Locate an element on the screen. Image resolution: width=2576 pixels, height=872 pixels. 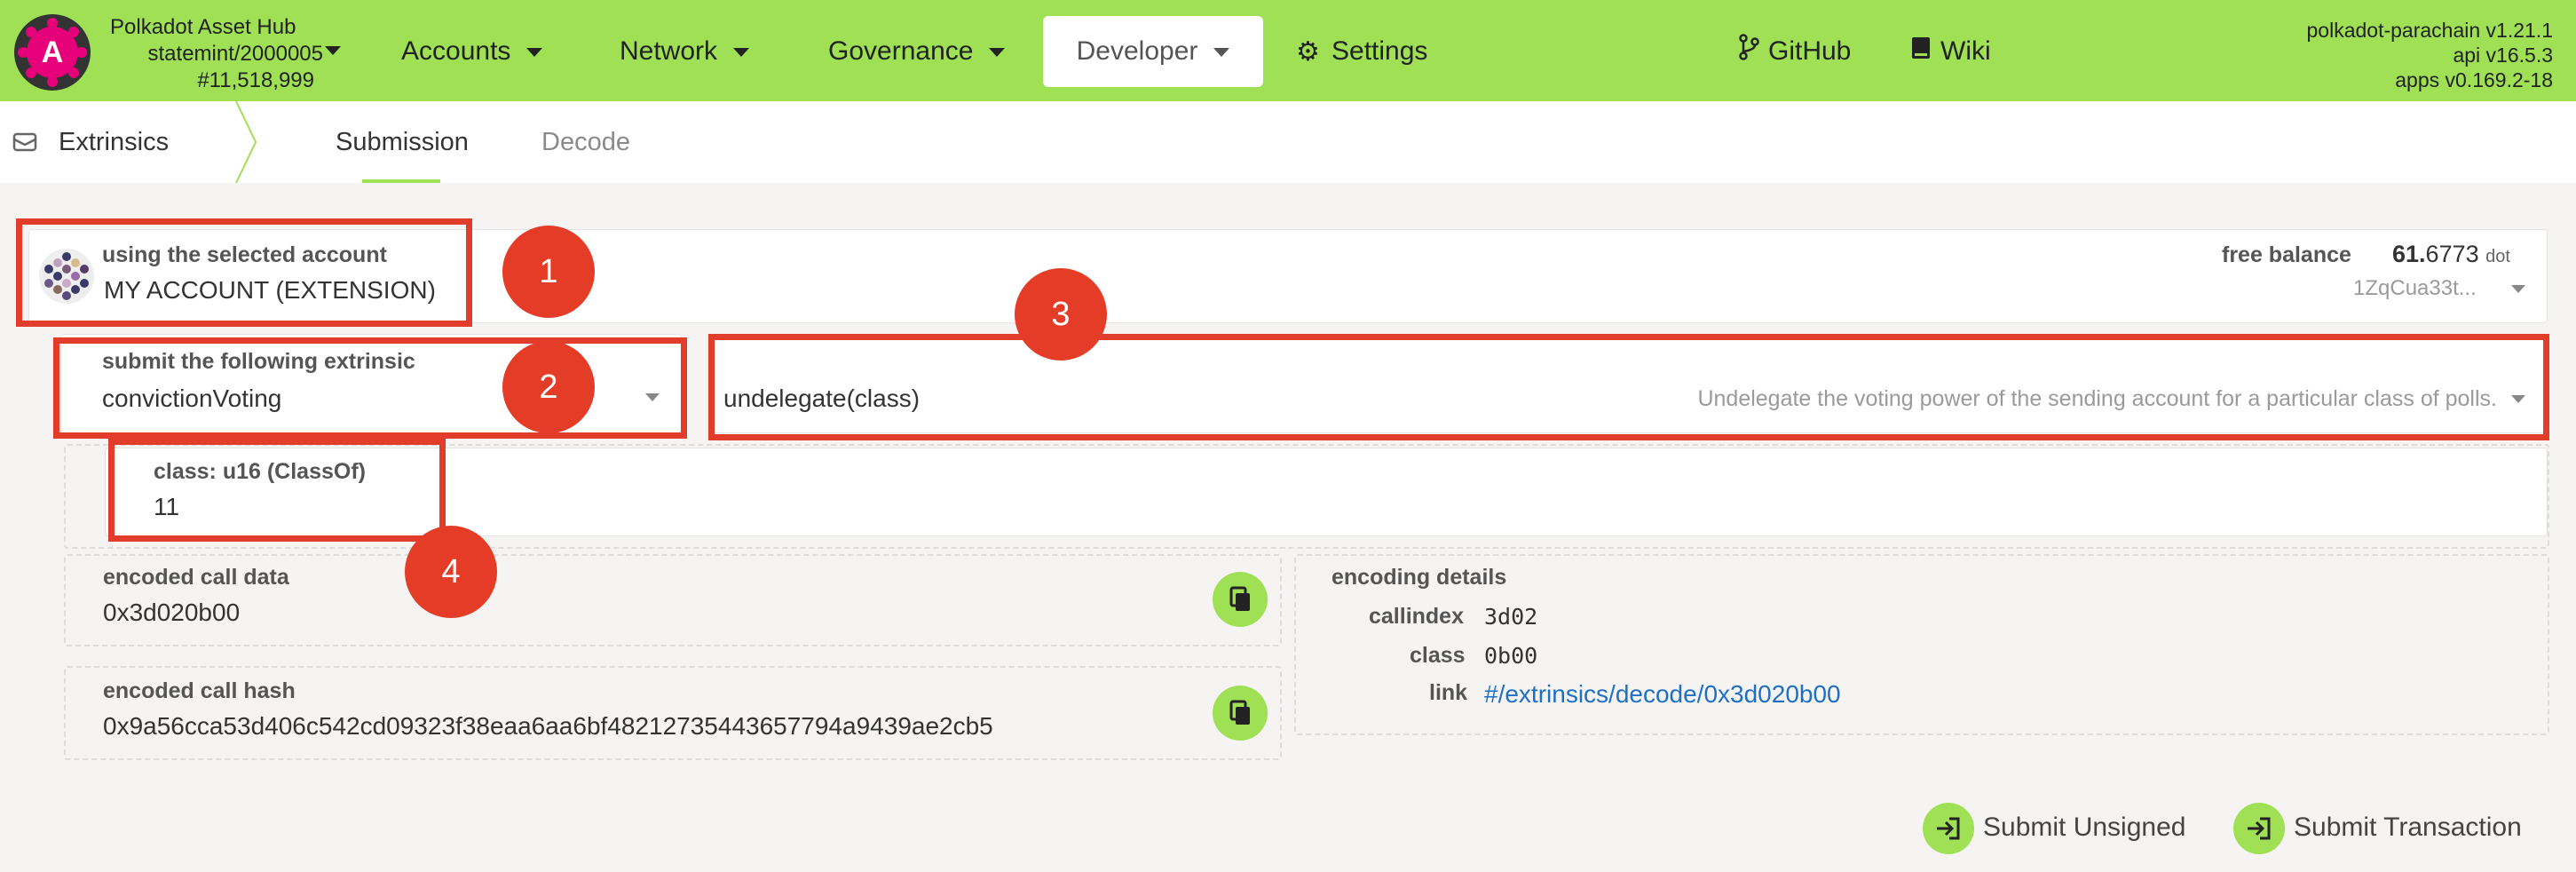
active-tab-indicator is located at coordinates (401, 181).